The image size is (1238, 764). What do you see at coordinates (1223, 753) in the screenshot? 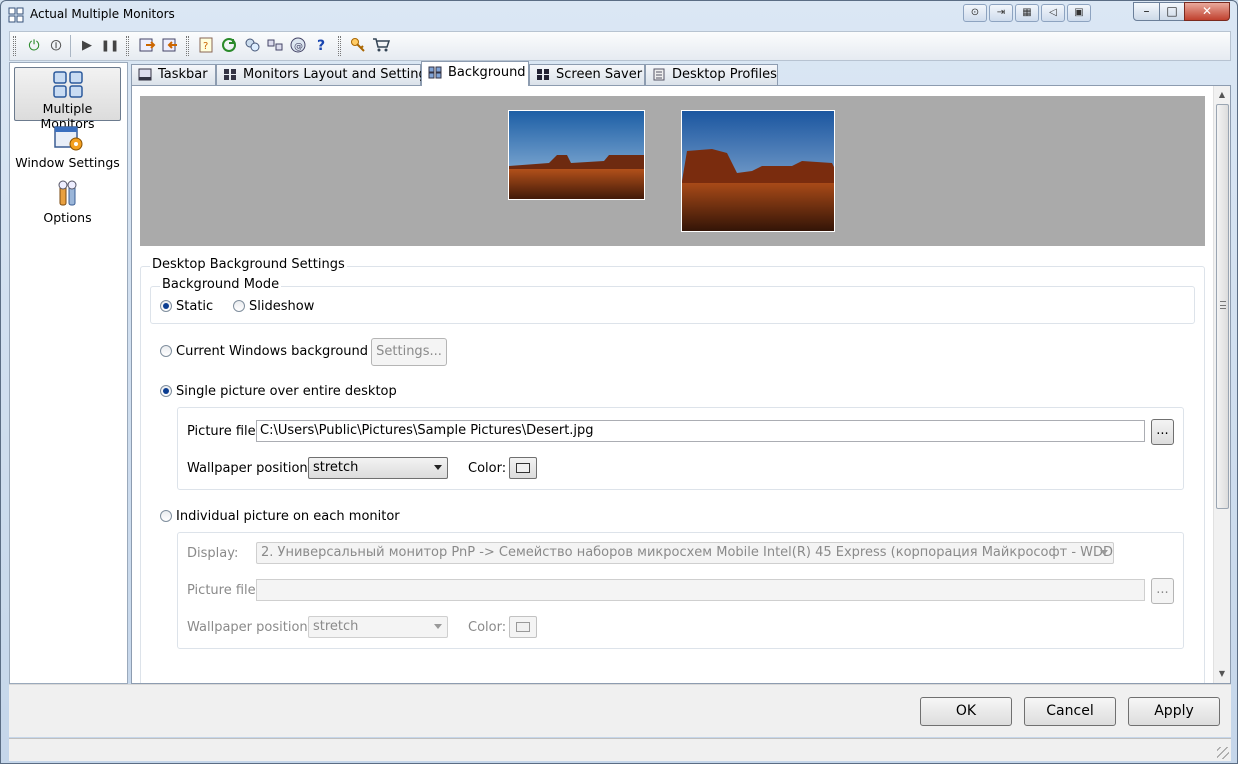
I see `resize-grip-icon` at bounding box center [1223, 753].